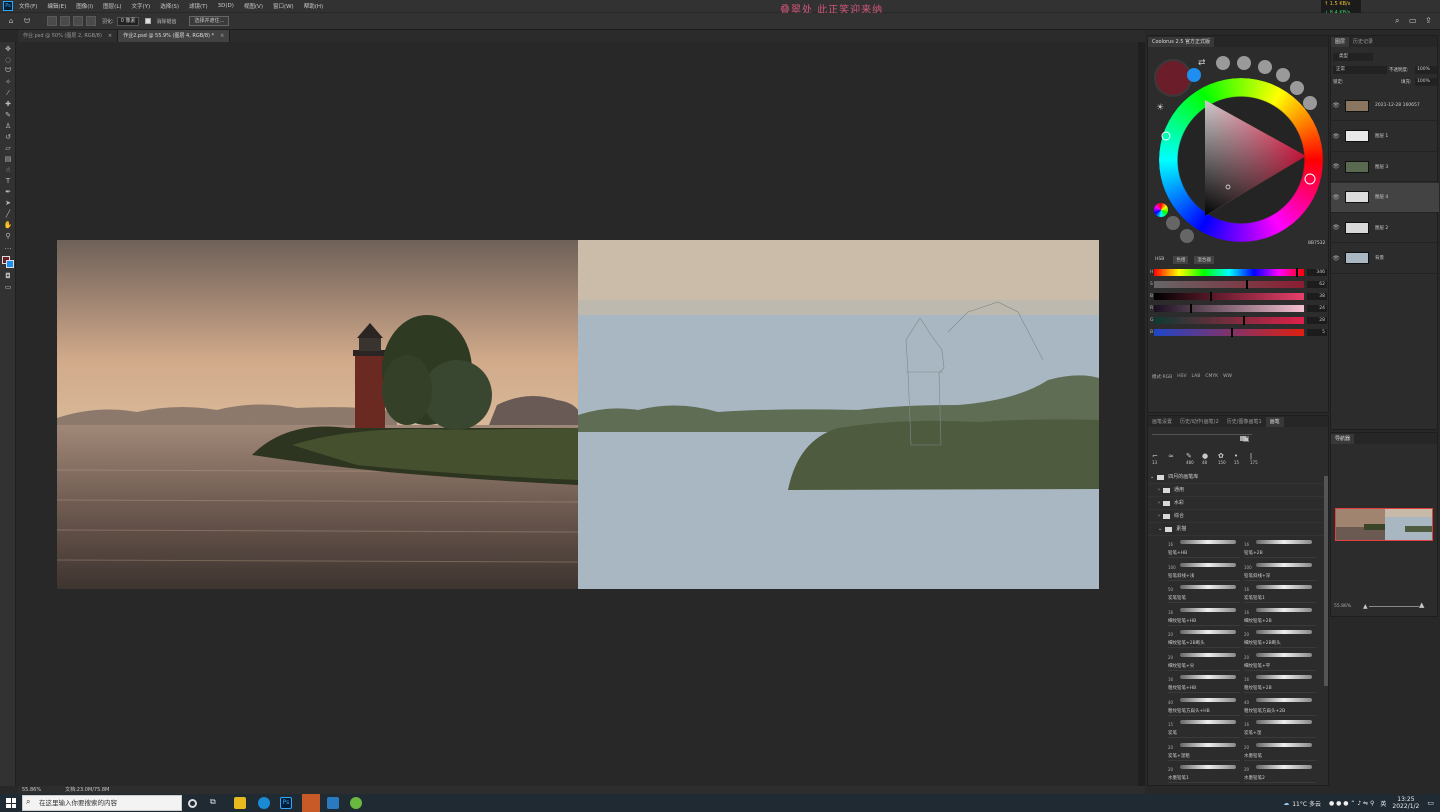 The width and height of the screenshot is (1440, 812). What do you see at coordinates (8, 169) in the screenshot?
I see `smudge-icon: ☝` at bounding box center [8, 169].